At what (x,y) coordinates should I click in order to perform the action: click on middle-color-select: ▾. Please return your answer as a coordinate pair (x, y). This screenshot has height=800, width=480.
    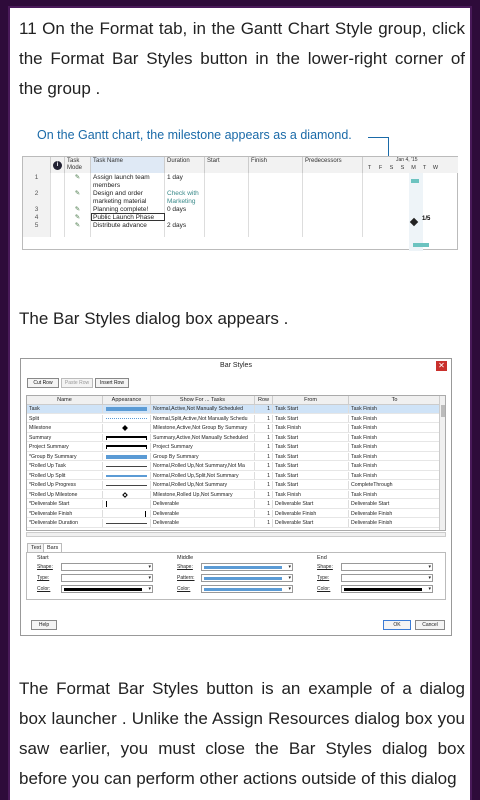
    Looking at the image, I should click on (247, 589).